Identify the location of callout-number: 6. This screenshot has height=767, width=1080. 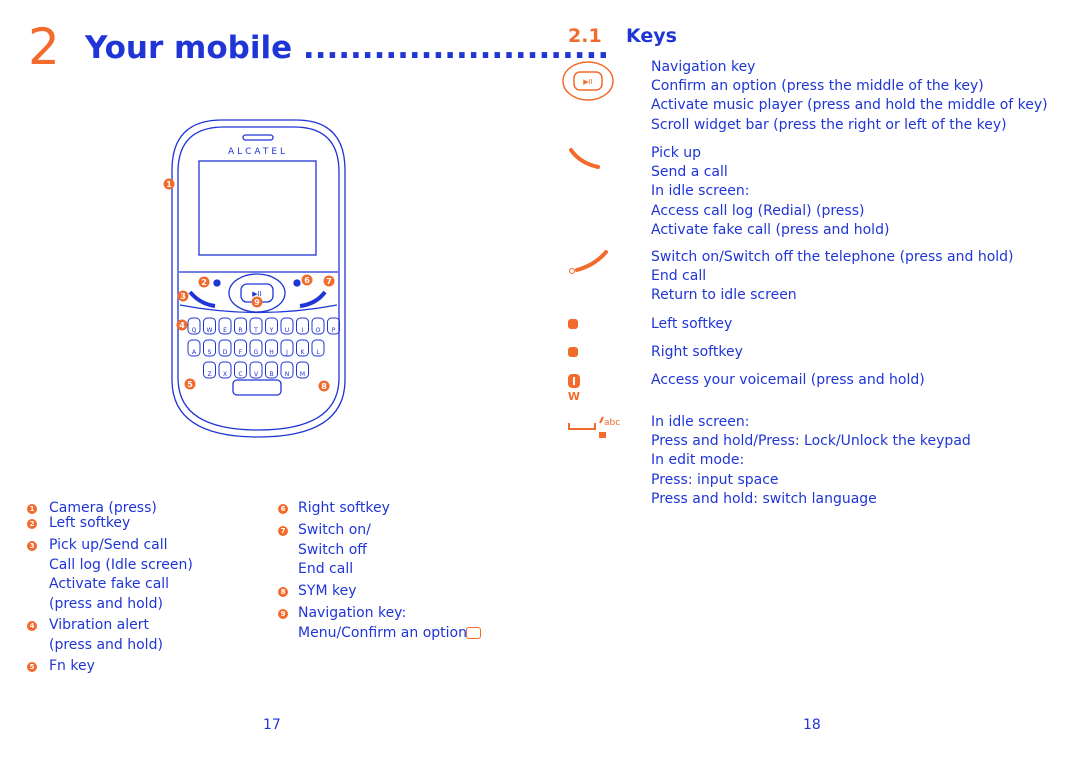
(307, 280).